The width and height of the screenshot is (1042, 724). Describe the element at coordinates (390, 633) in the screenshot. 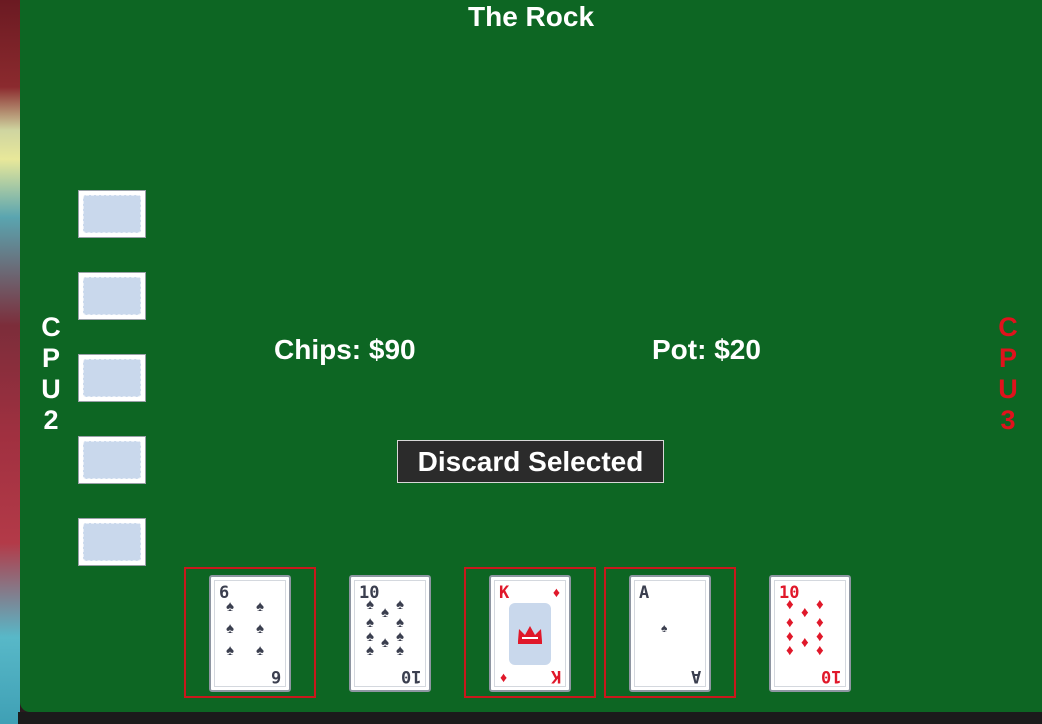

I see `player-card-10-of-spades: 10 10 ♠ ♠ ♠ ♠ ♠ ♠ ♠ ♠ ♠ ♠` at that location.